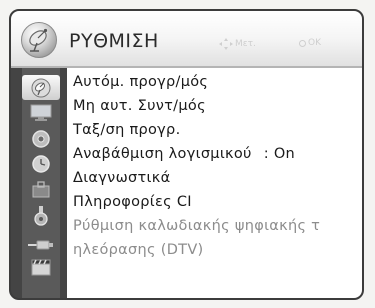 This screenshot has height=308, width=375. I want to click on ok-hint: OK, so click(310, 43).